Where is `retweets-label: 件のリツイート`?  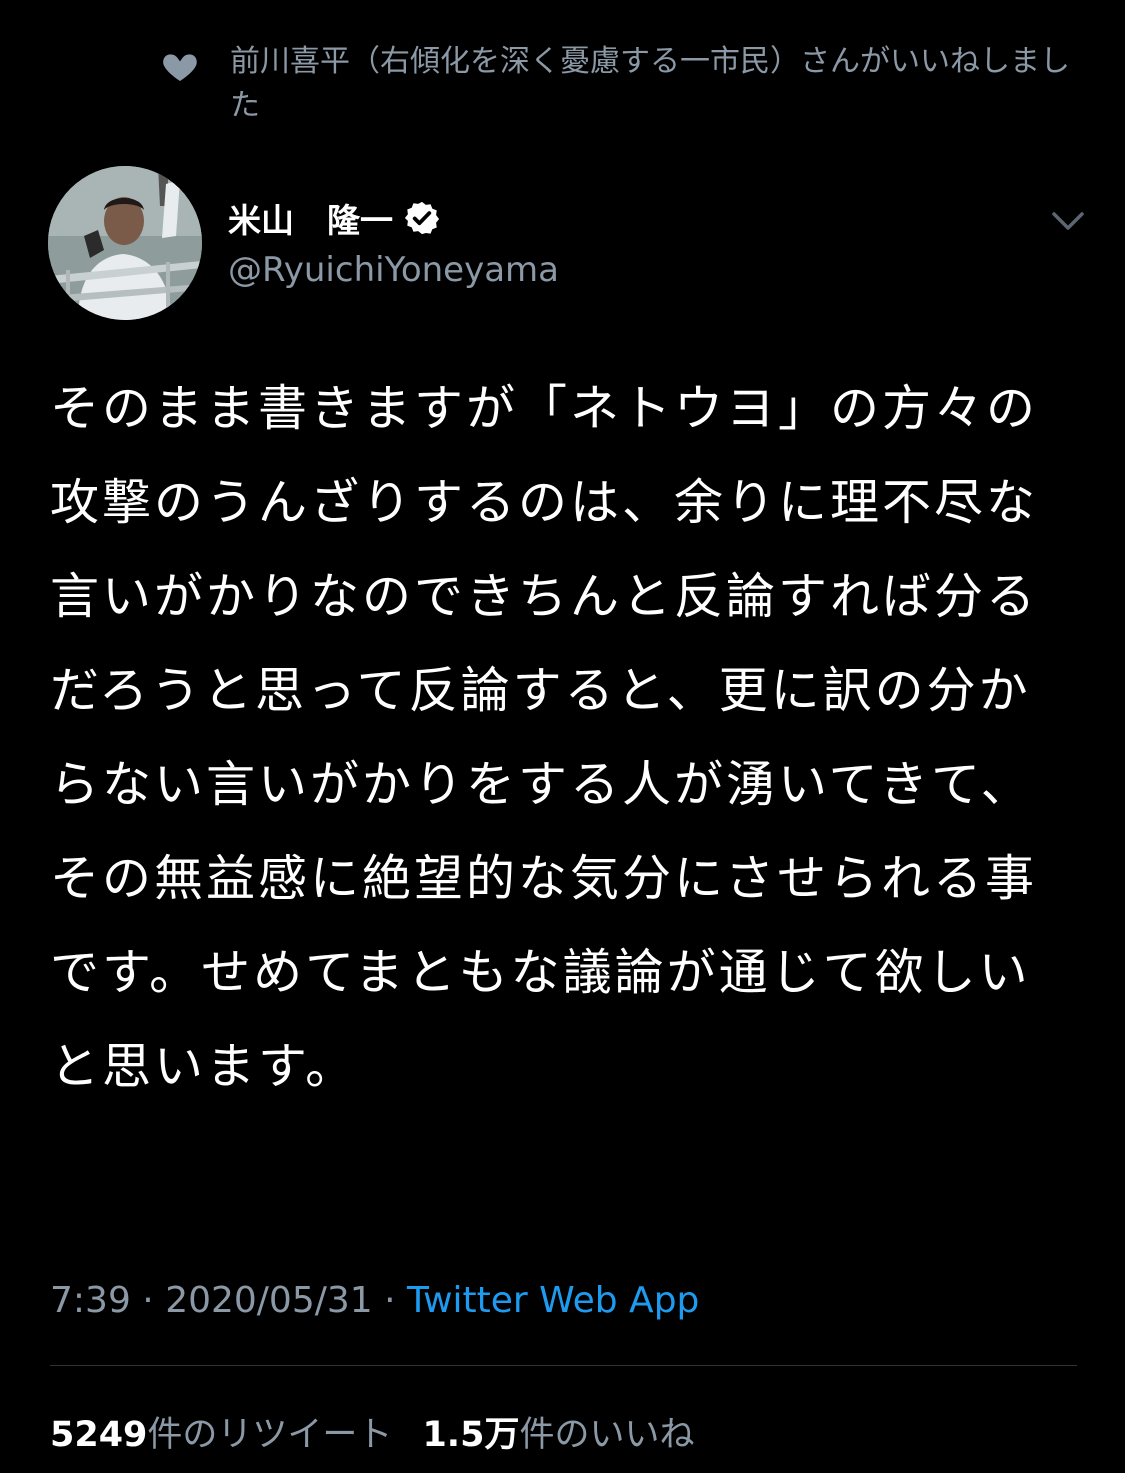 retweets-label: 件のリツイート is located at coordinates (270, 1435).